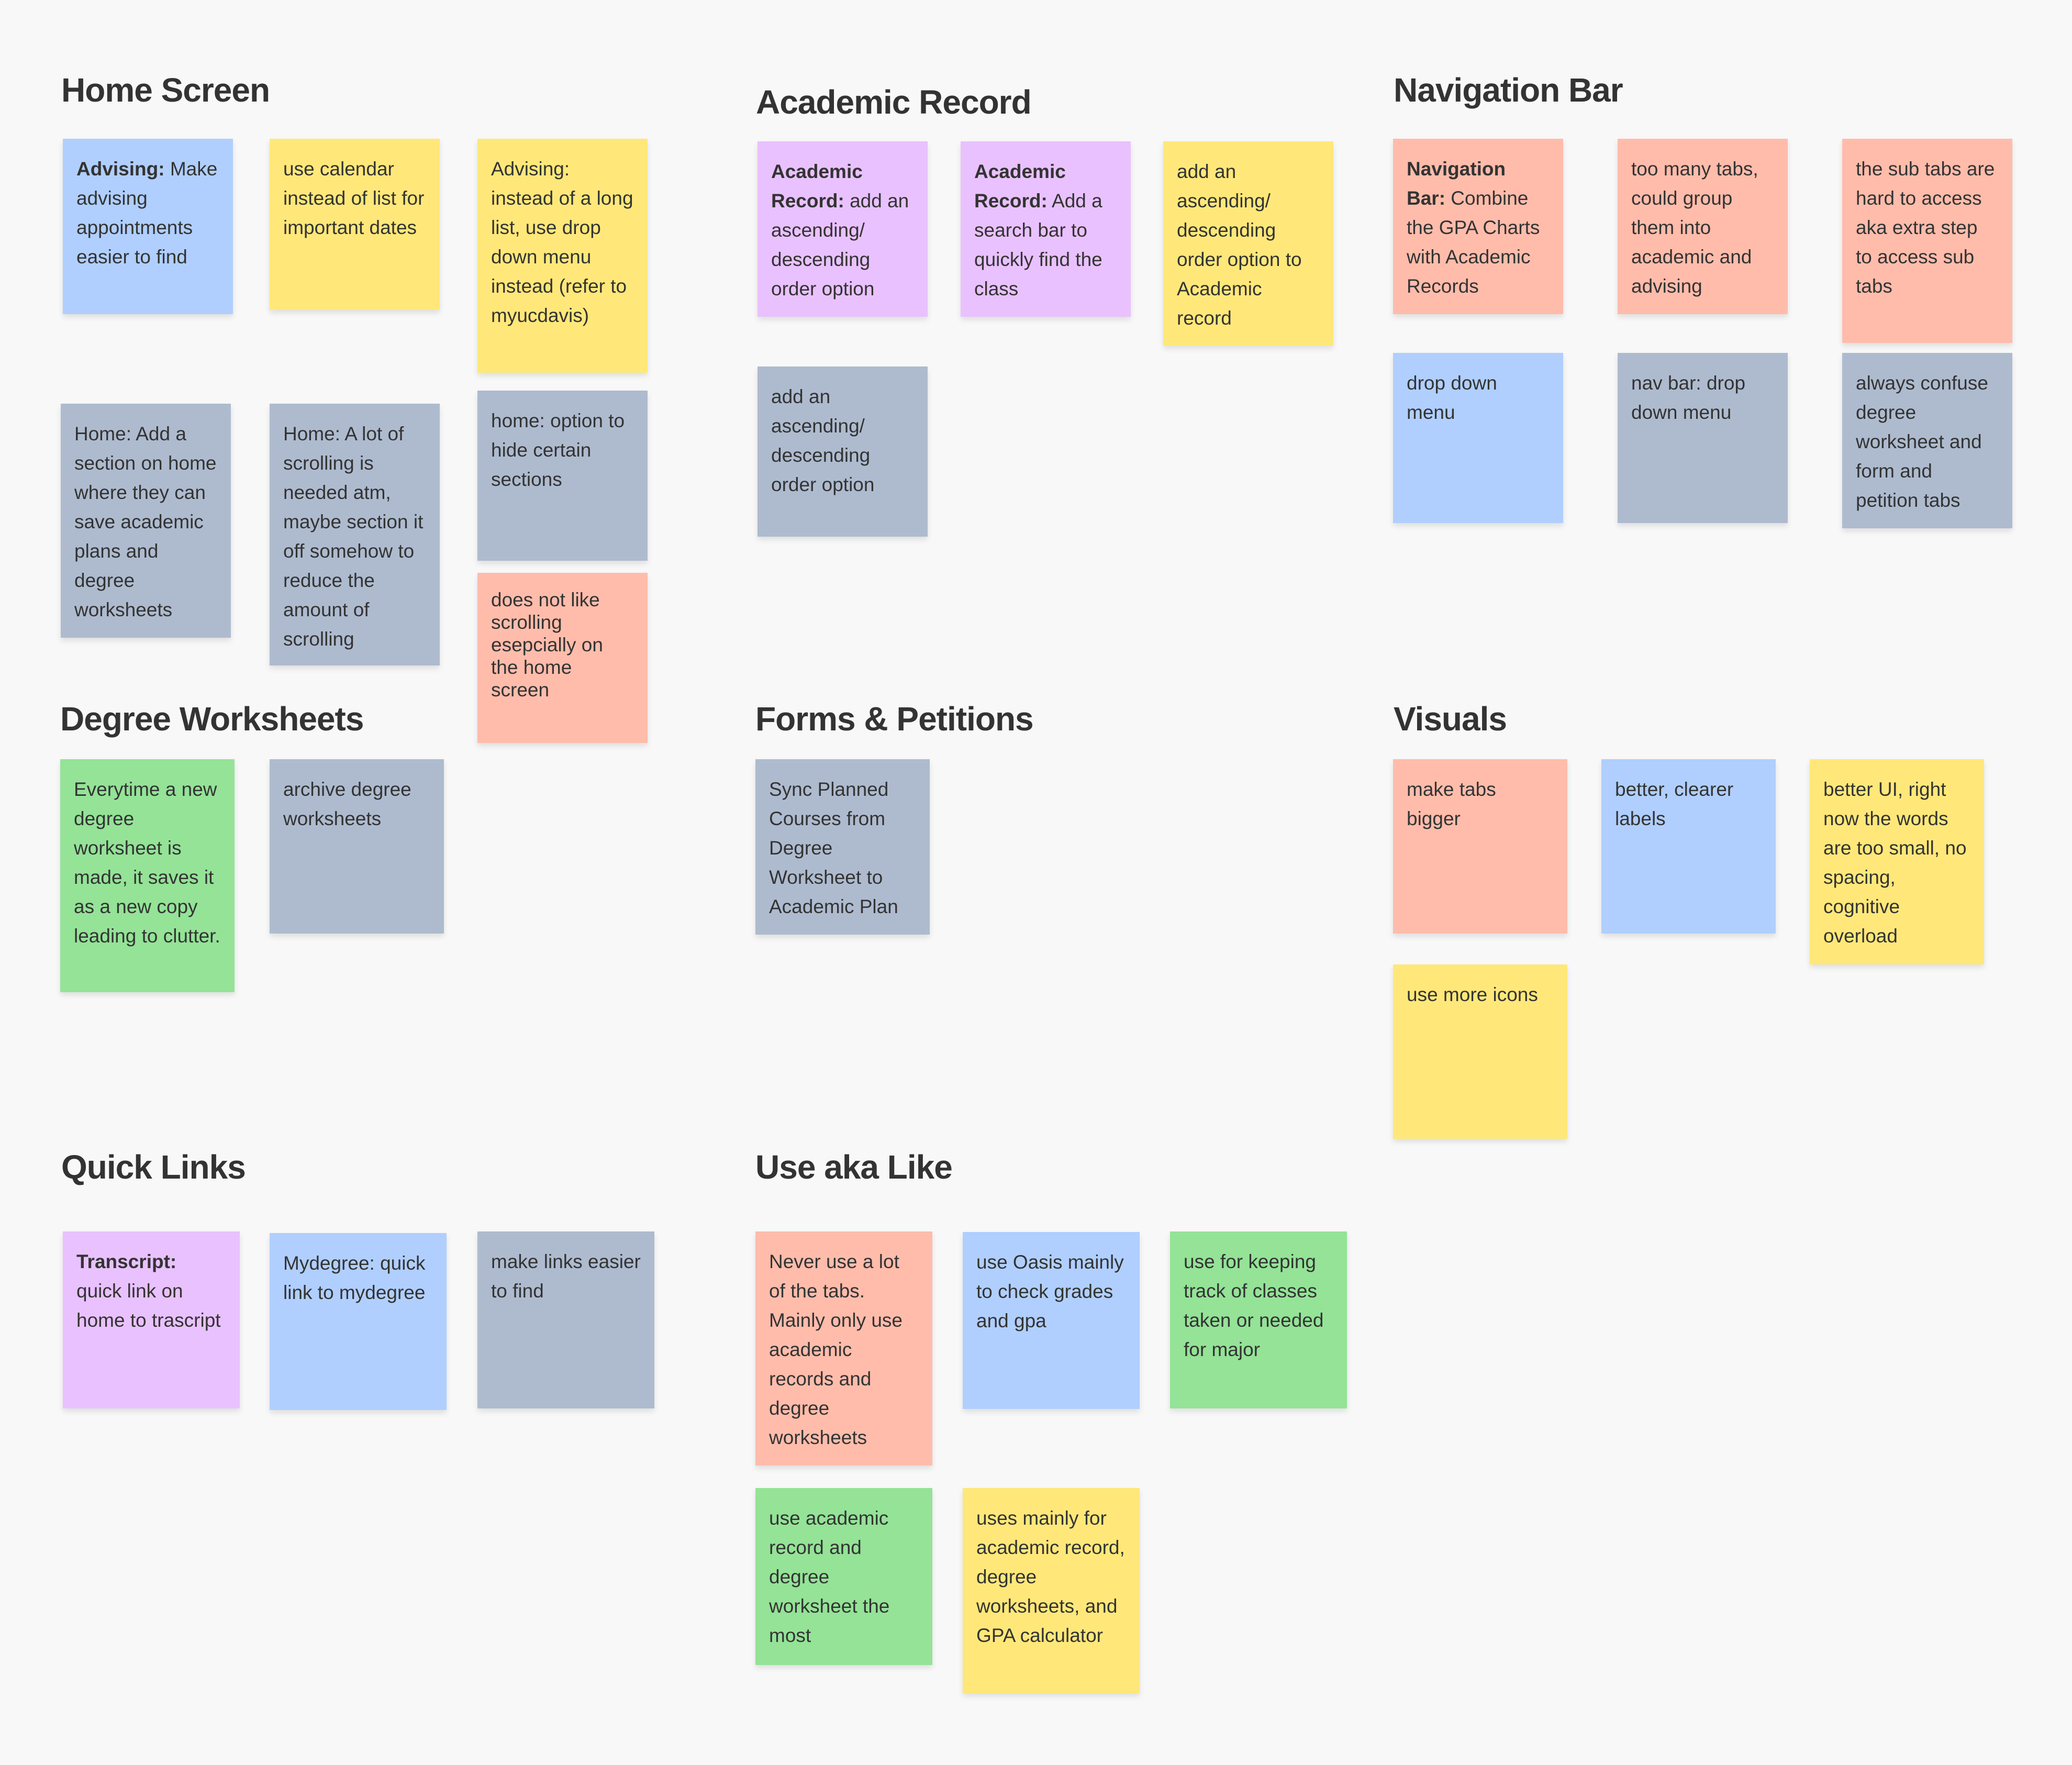  What do you see at coordinates (1450, 719) in the screenshot?
I see `section-heading-visuals: Visuals` at bounding box center [1450, 719].